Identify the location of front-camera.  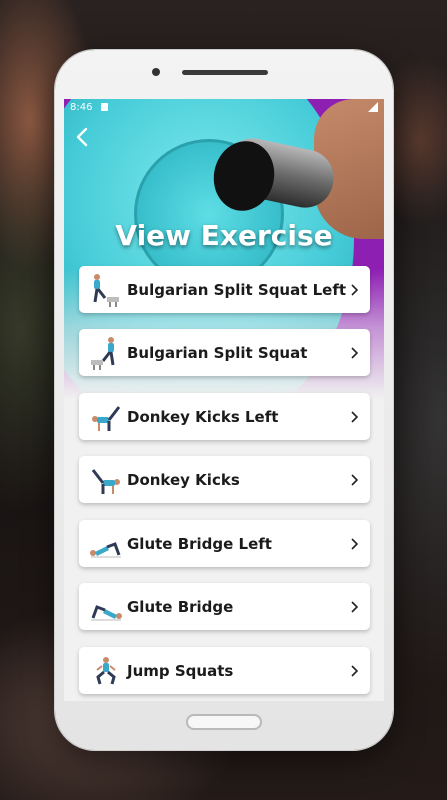
(156, 72).